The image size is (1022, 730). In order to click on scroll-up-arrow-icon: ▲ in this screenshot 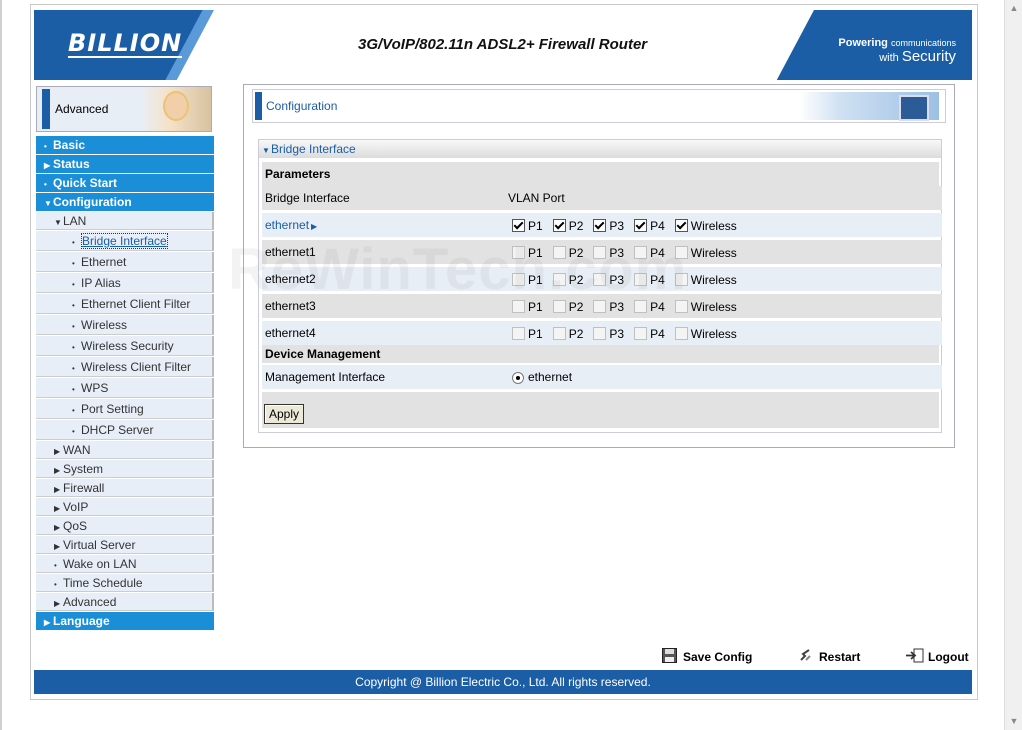, I will do `click(1013, 8)`.